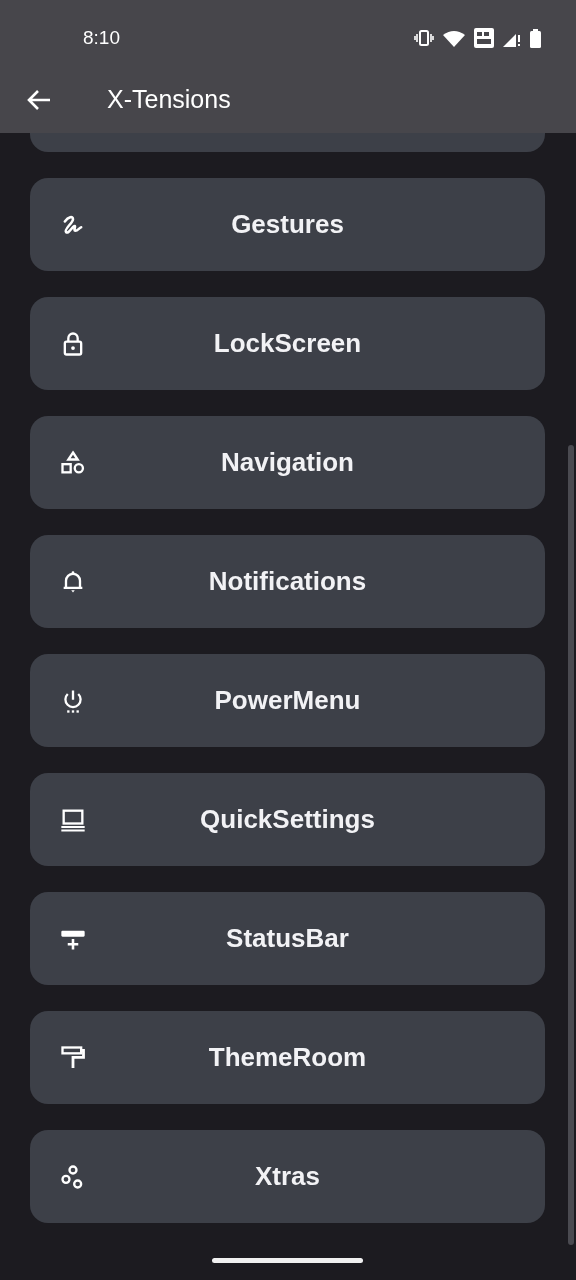 The image size is (576, 1280). I want to click on vibrate-icon, so click(424, 38).